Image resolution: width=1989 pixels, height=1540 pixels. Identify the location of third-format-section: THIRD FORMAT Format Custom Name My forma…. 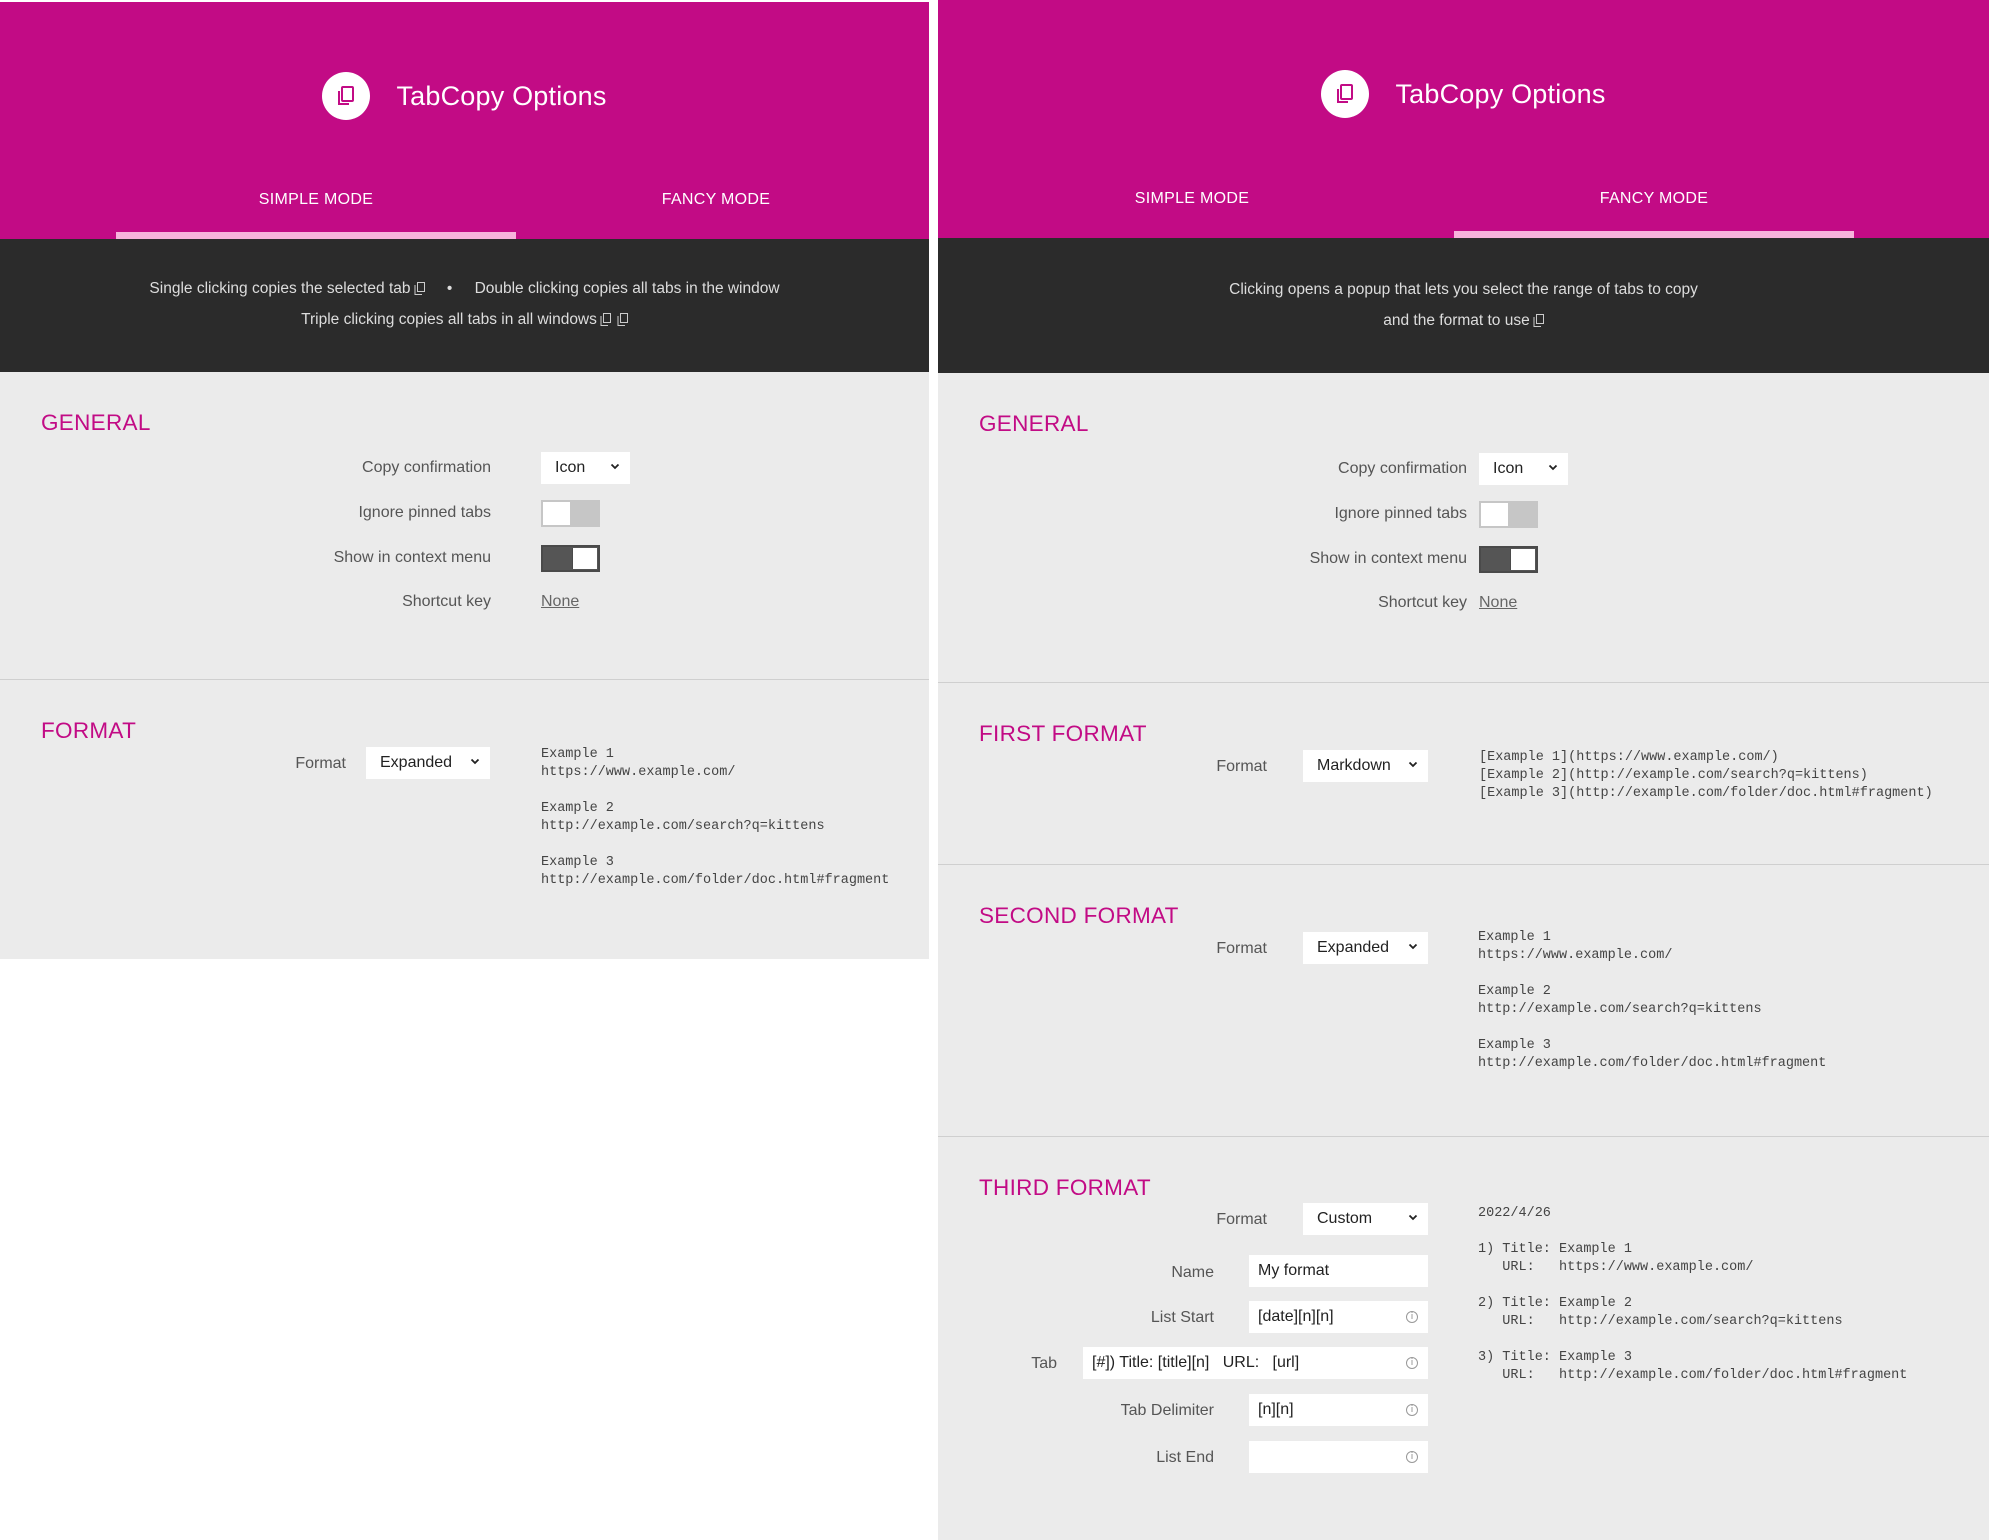
(1463, 1338).